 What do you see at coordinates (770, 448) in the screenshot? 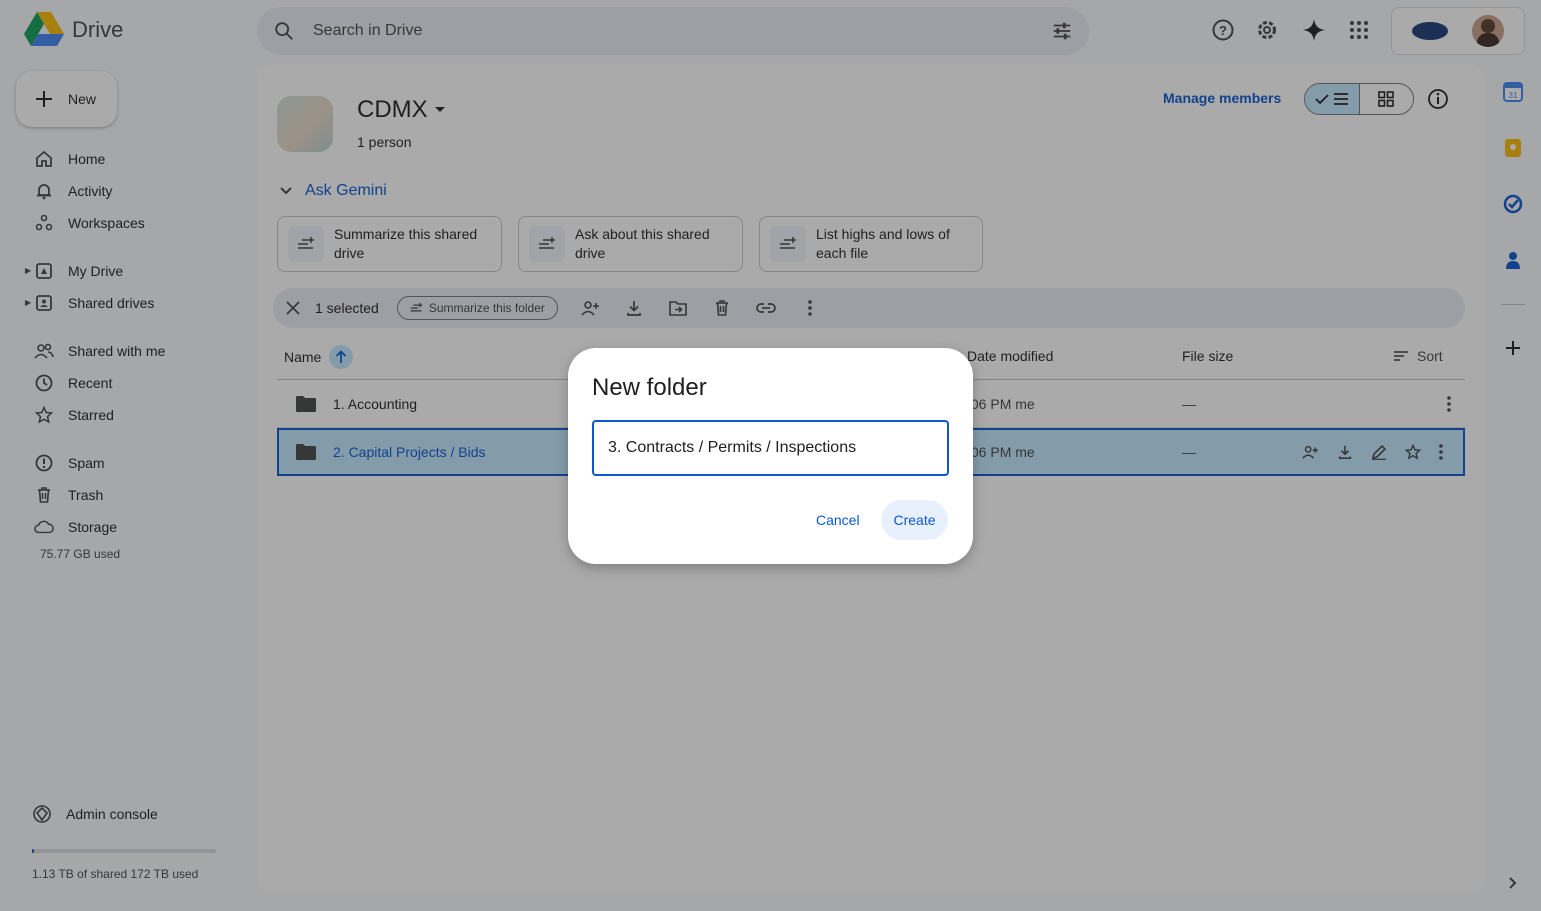
I see `folder-name-input` at bounding box center [770, 448].